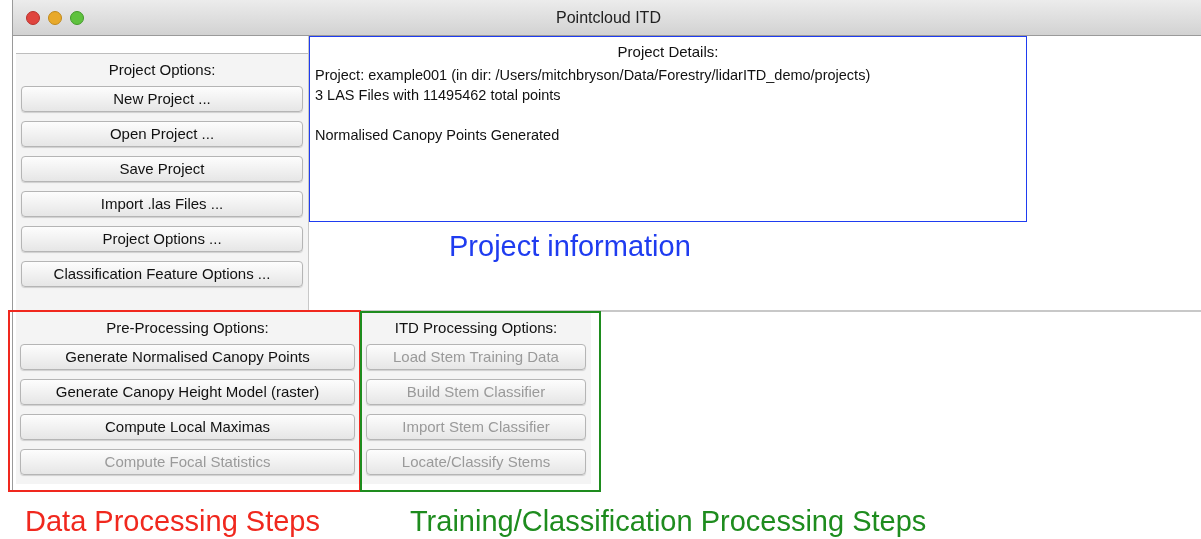 Image resolution: width=1201 pixels, height=539 pixels. Describe the element at coordinates (593, 75) in the screenshot. I see `details-line: Project: example001 (in dir: /Users/mitchbryson/Data/Forestry/lidarITD_demo/projects)` at that location.